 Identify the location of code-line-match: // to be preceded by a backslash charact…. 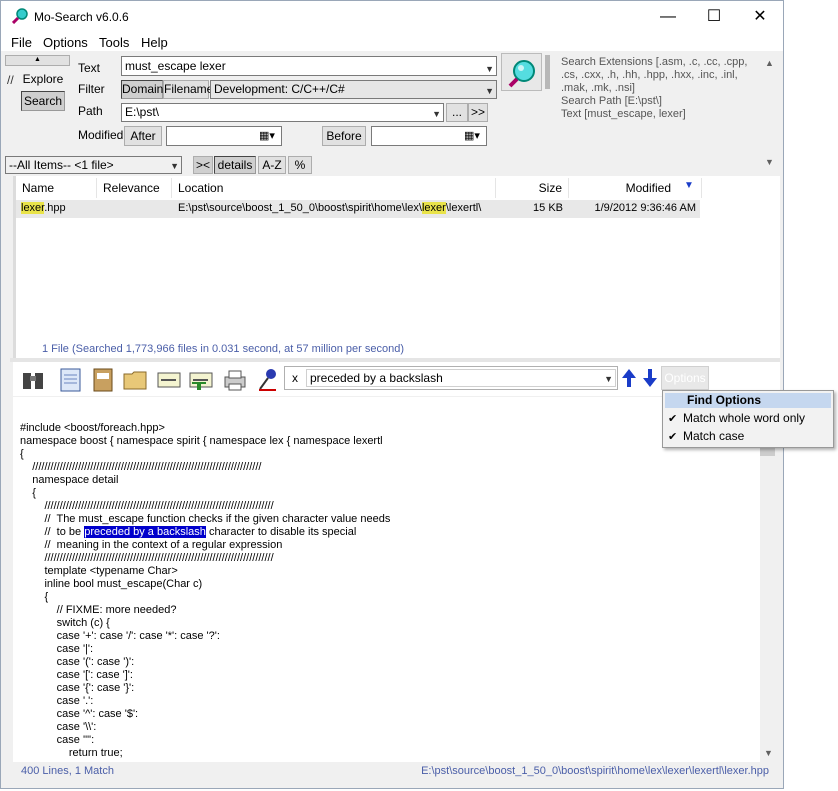
(205, 532).